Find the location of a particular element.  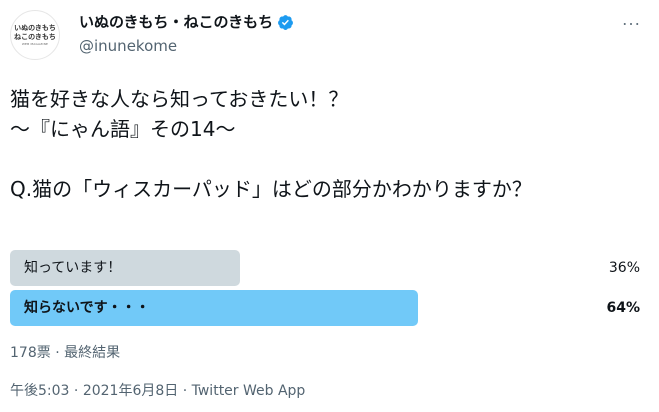

poll-option-percent: 36% is located at coordinates (624, 268).